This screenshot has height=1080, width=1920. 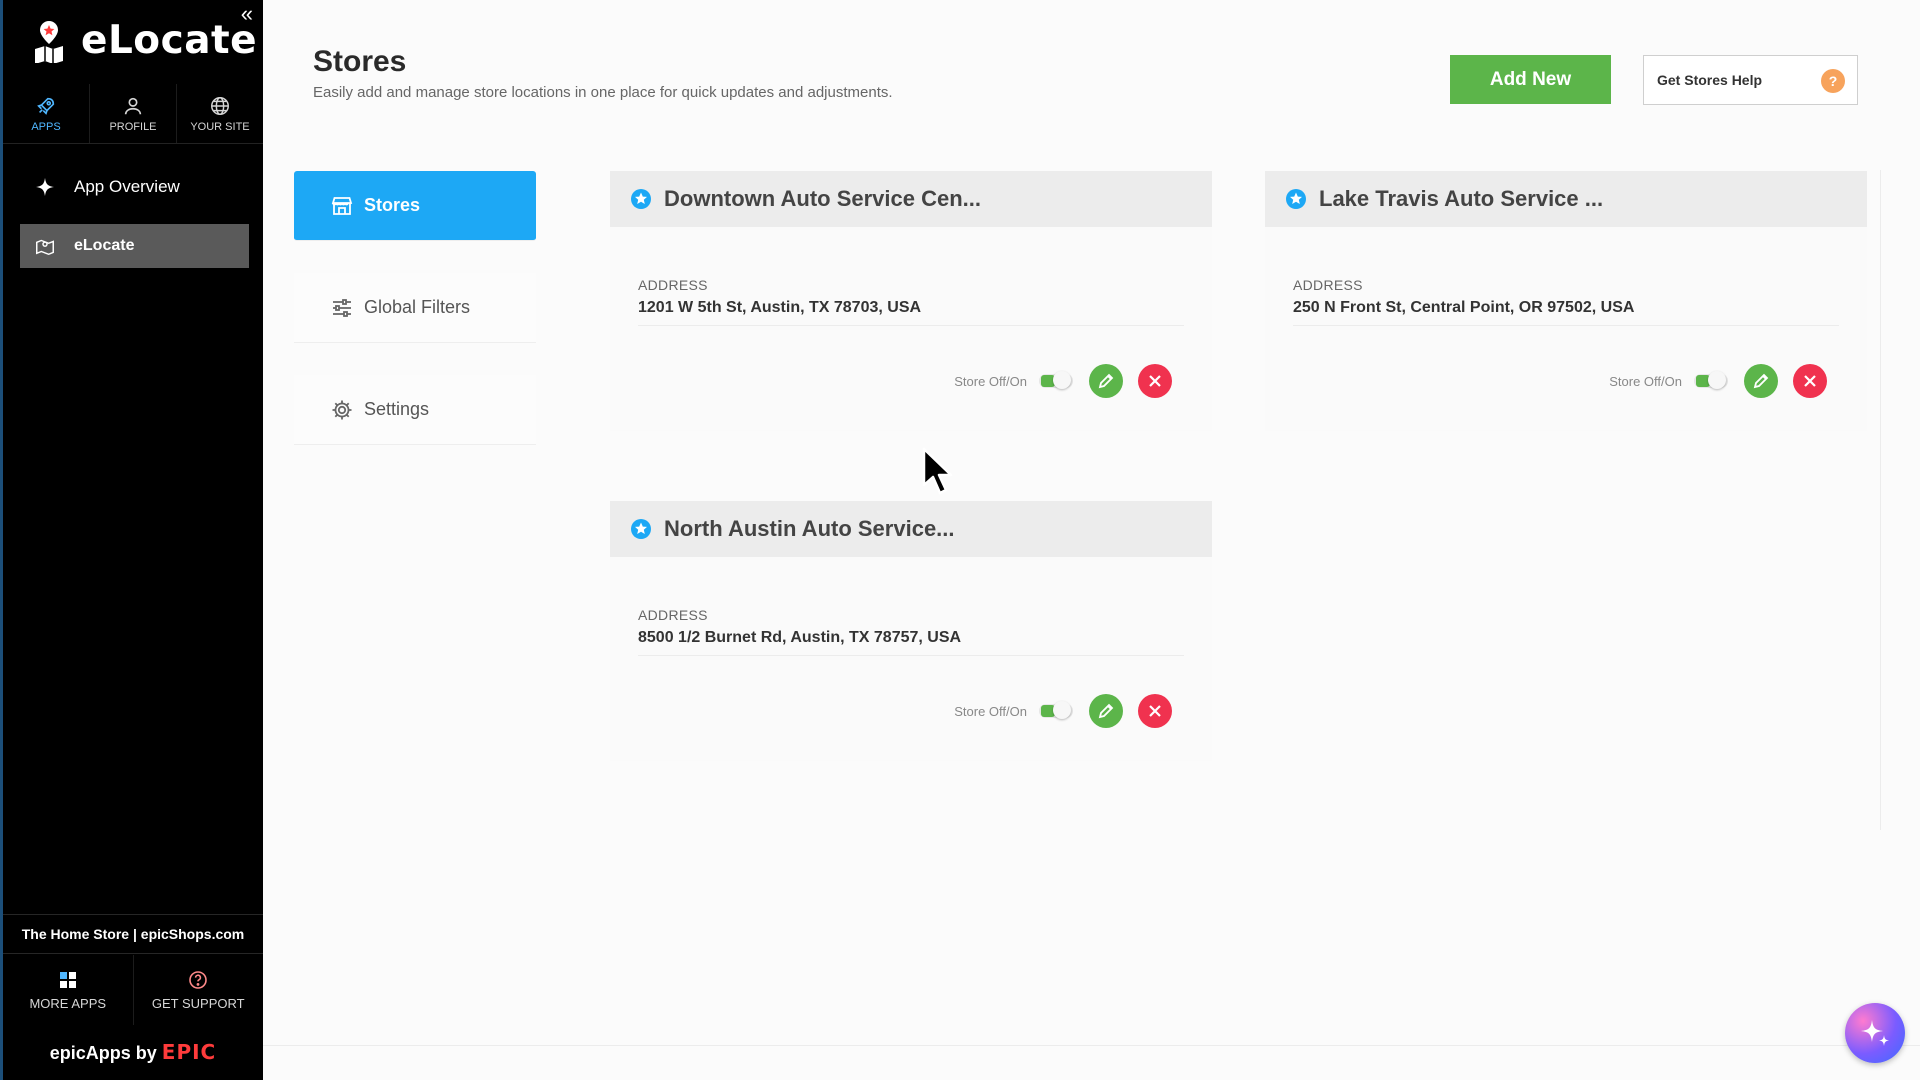 I want to click on help-circle-icon, so click(x=198, y=979).